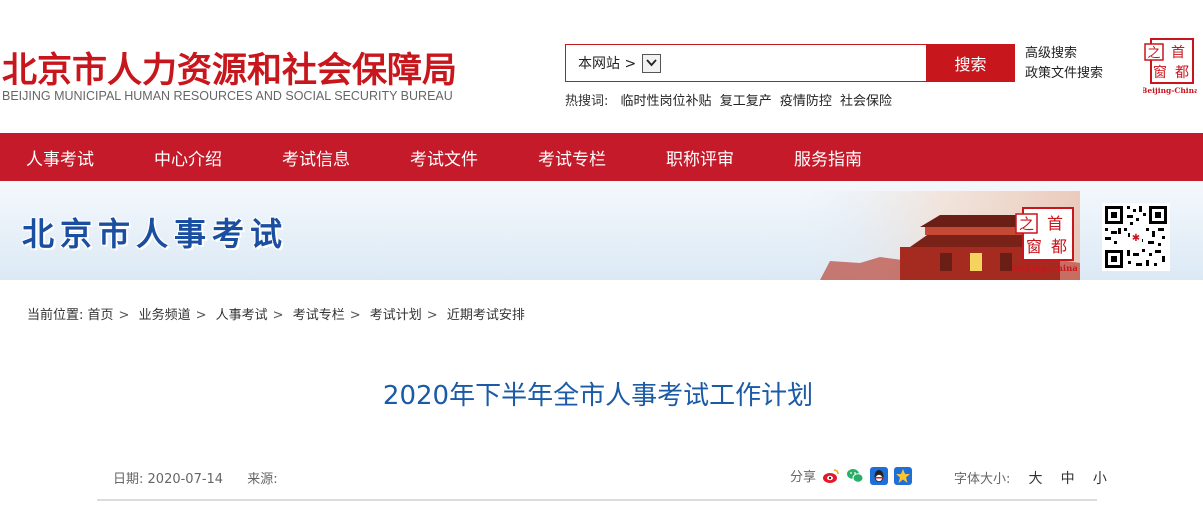  Describe the element at coordinates (607, 64) in the screenshot. I see `search-scope-label: 本网站 >` at that location.